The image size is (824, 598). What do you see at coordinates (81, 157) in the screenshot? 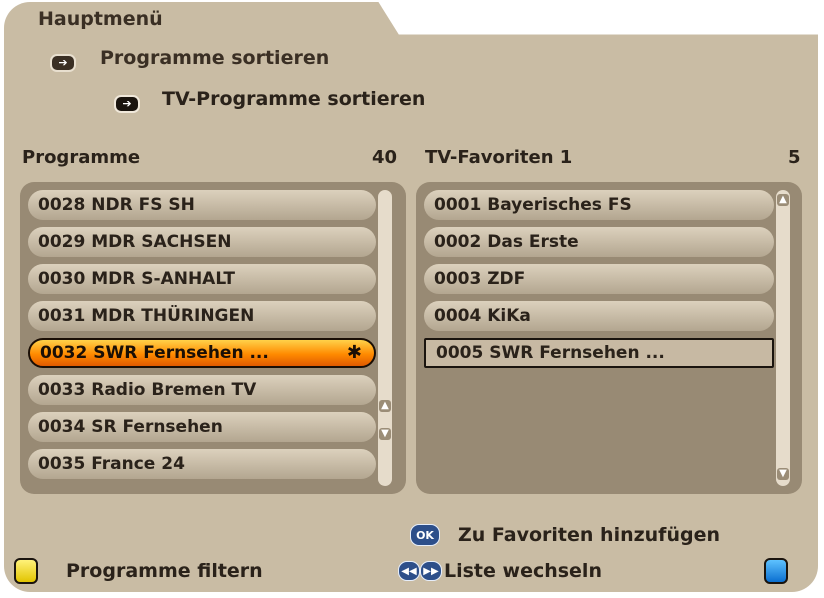
I see `left-list-title: Programme` at bounding box center [81, 157].